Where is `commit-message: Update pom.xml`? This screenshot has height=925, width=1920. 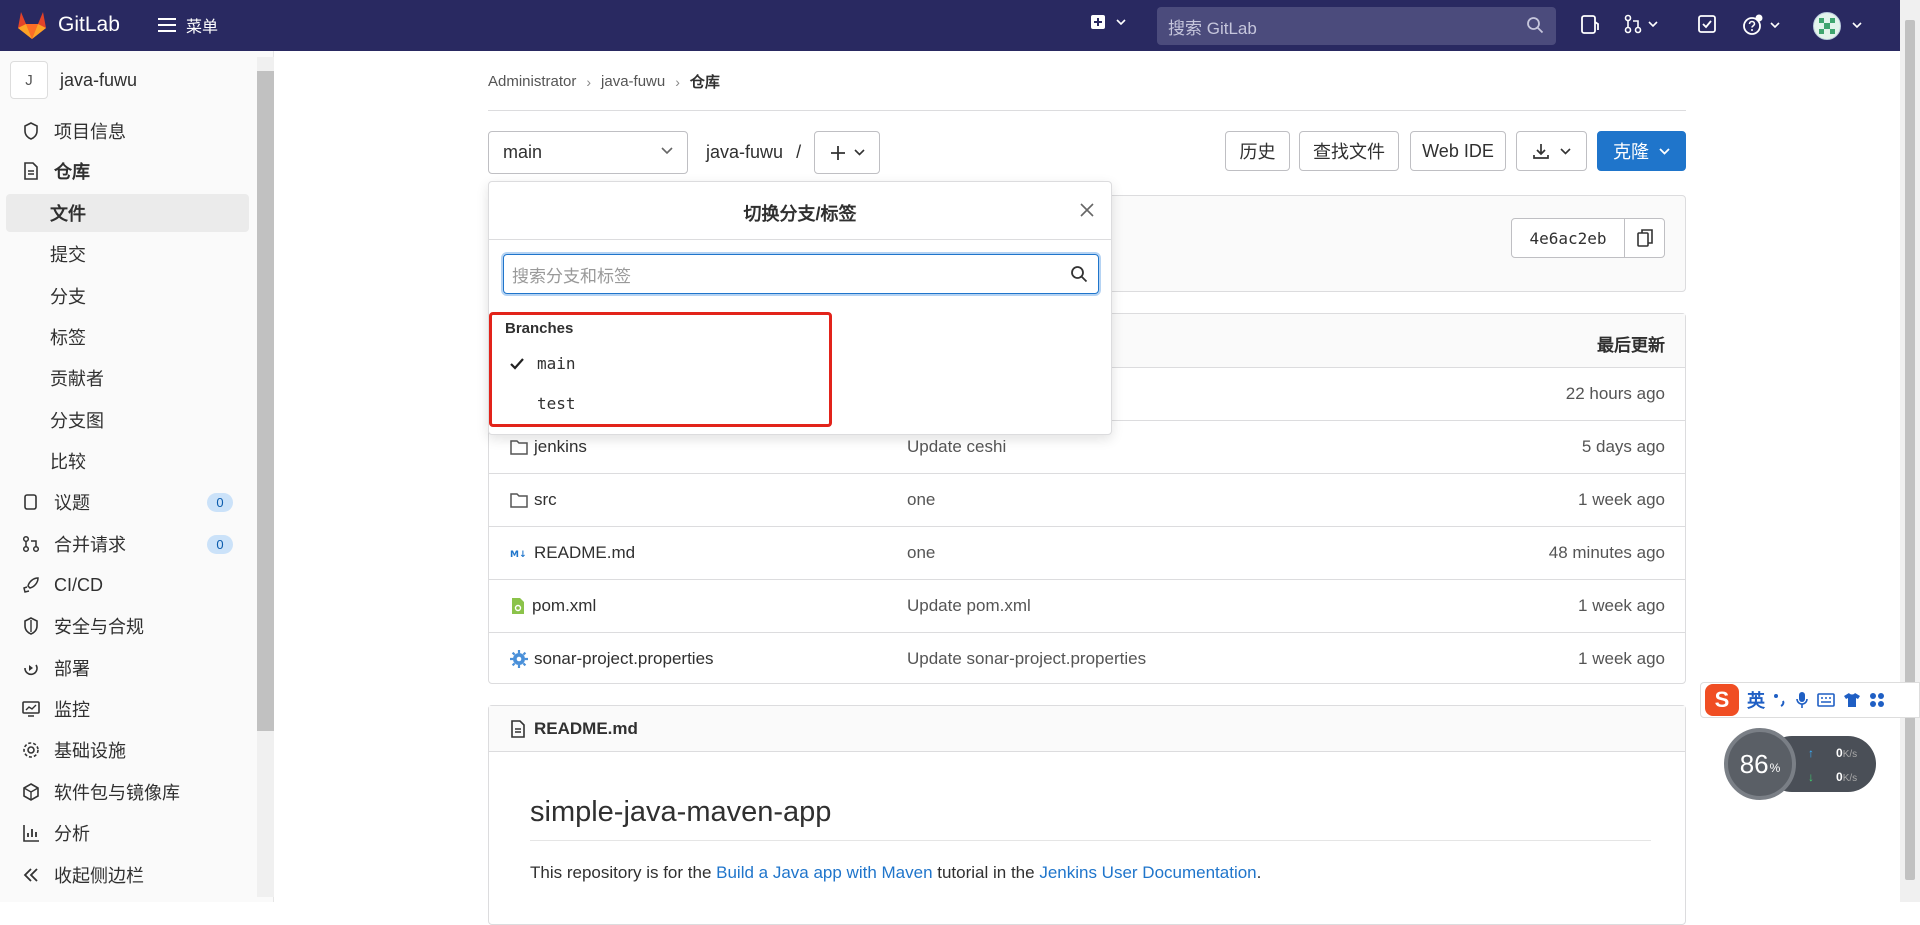 commit-message: Update pom.xml is located at coordinates (969, 606).